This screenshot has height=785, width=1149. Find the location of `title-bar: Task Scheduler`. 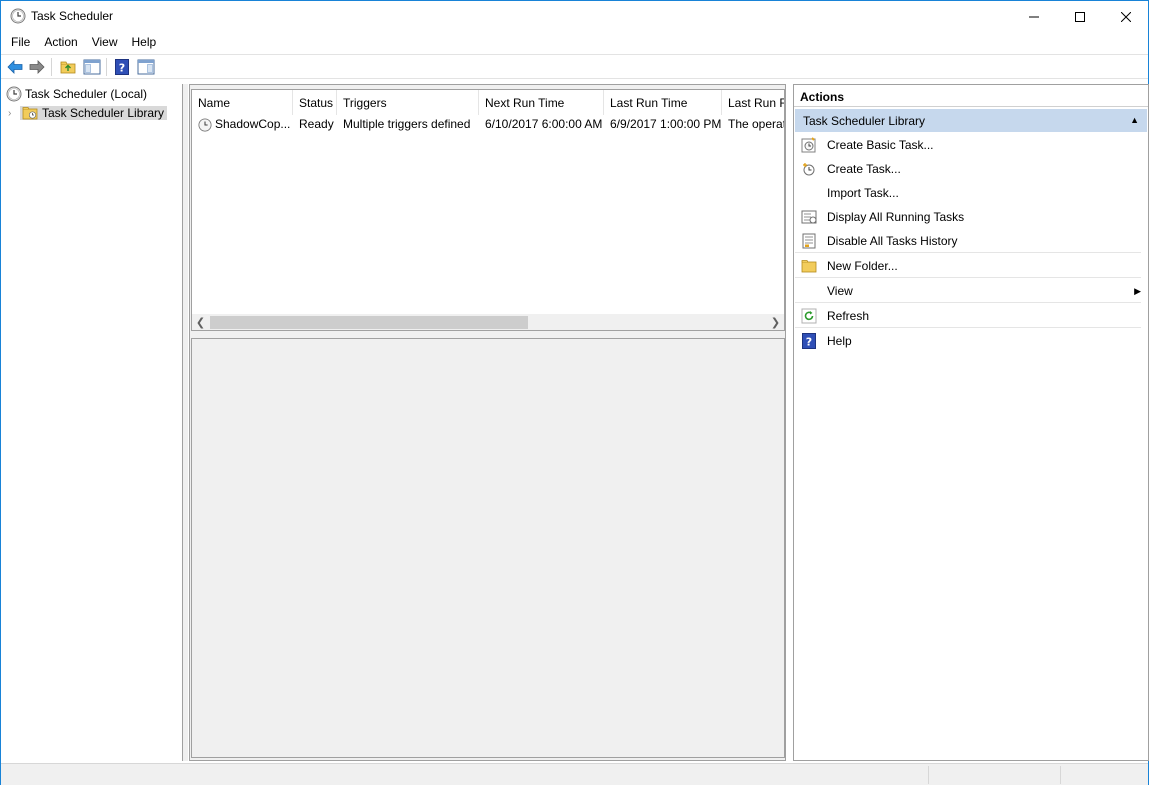

title-bar: Task Scheduler is located at coordinates (574, 16).